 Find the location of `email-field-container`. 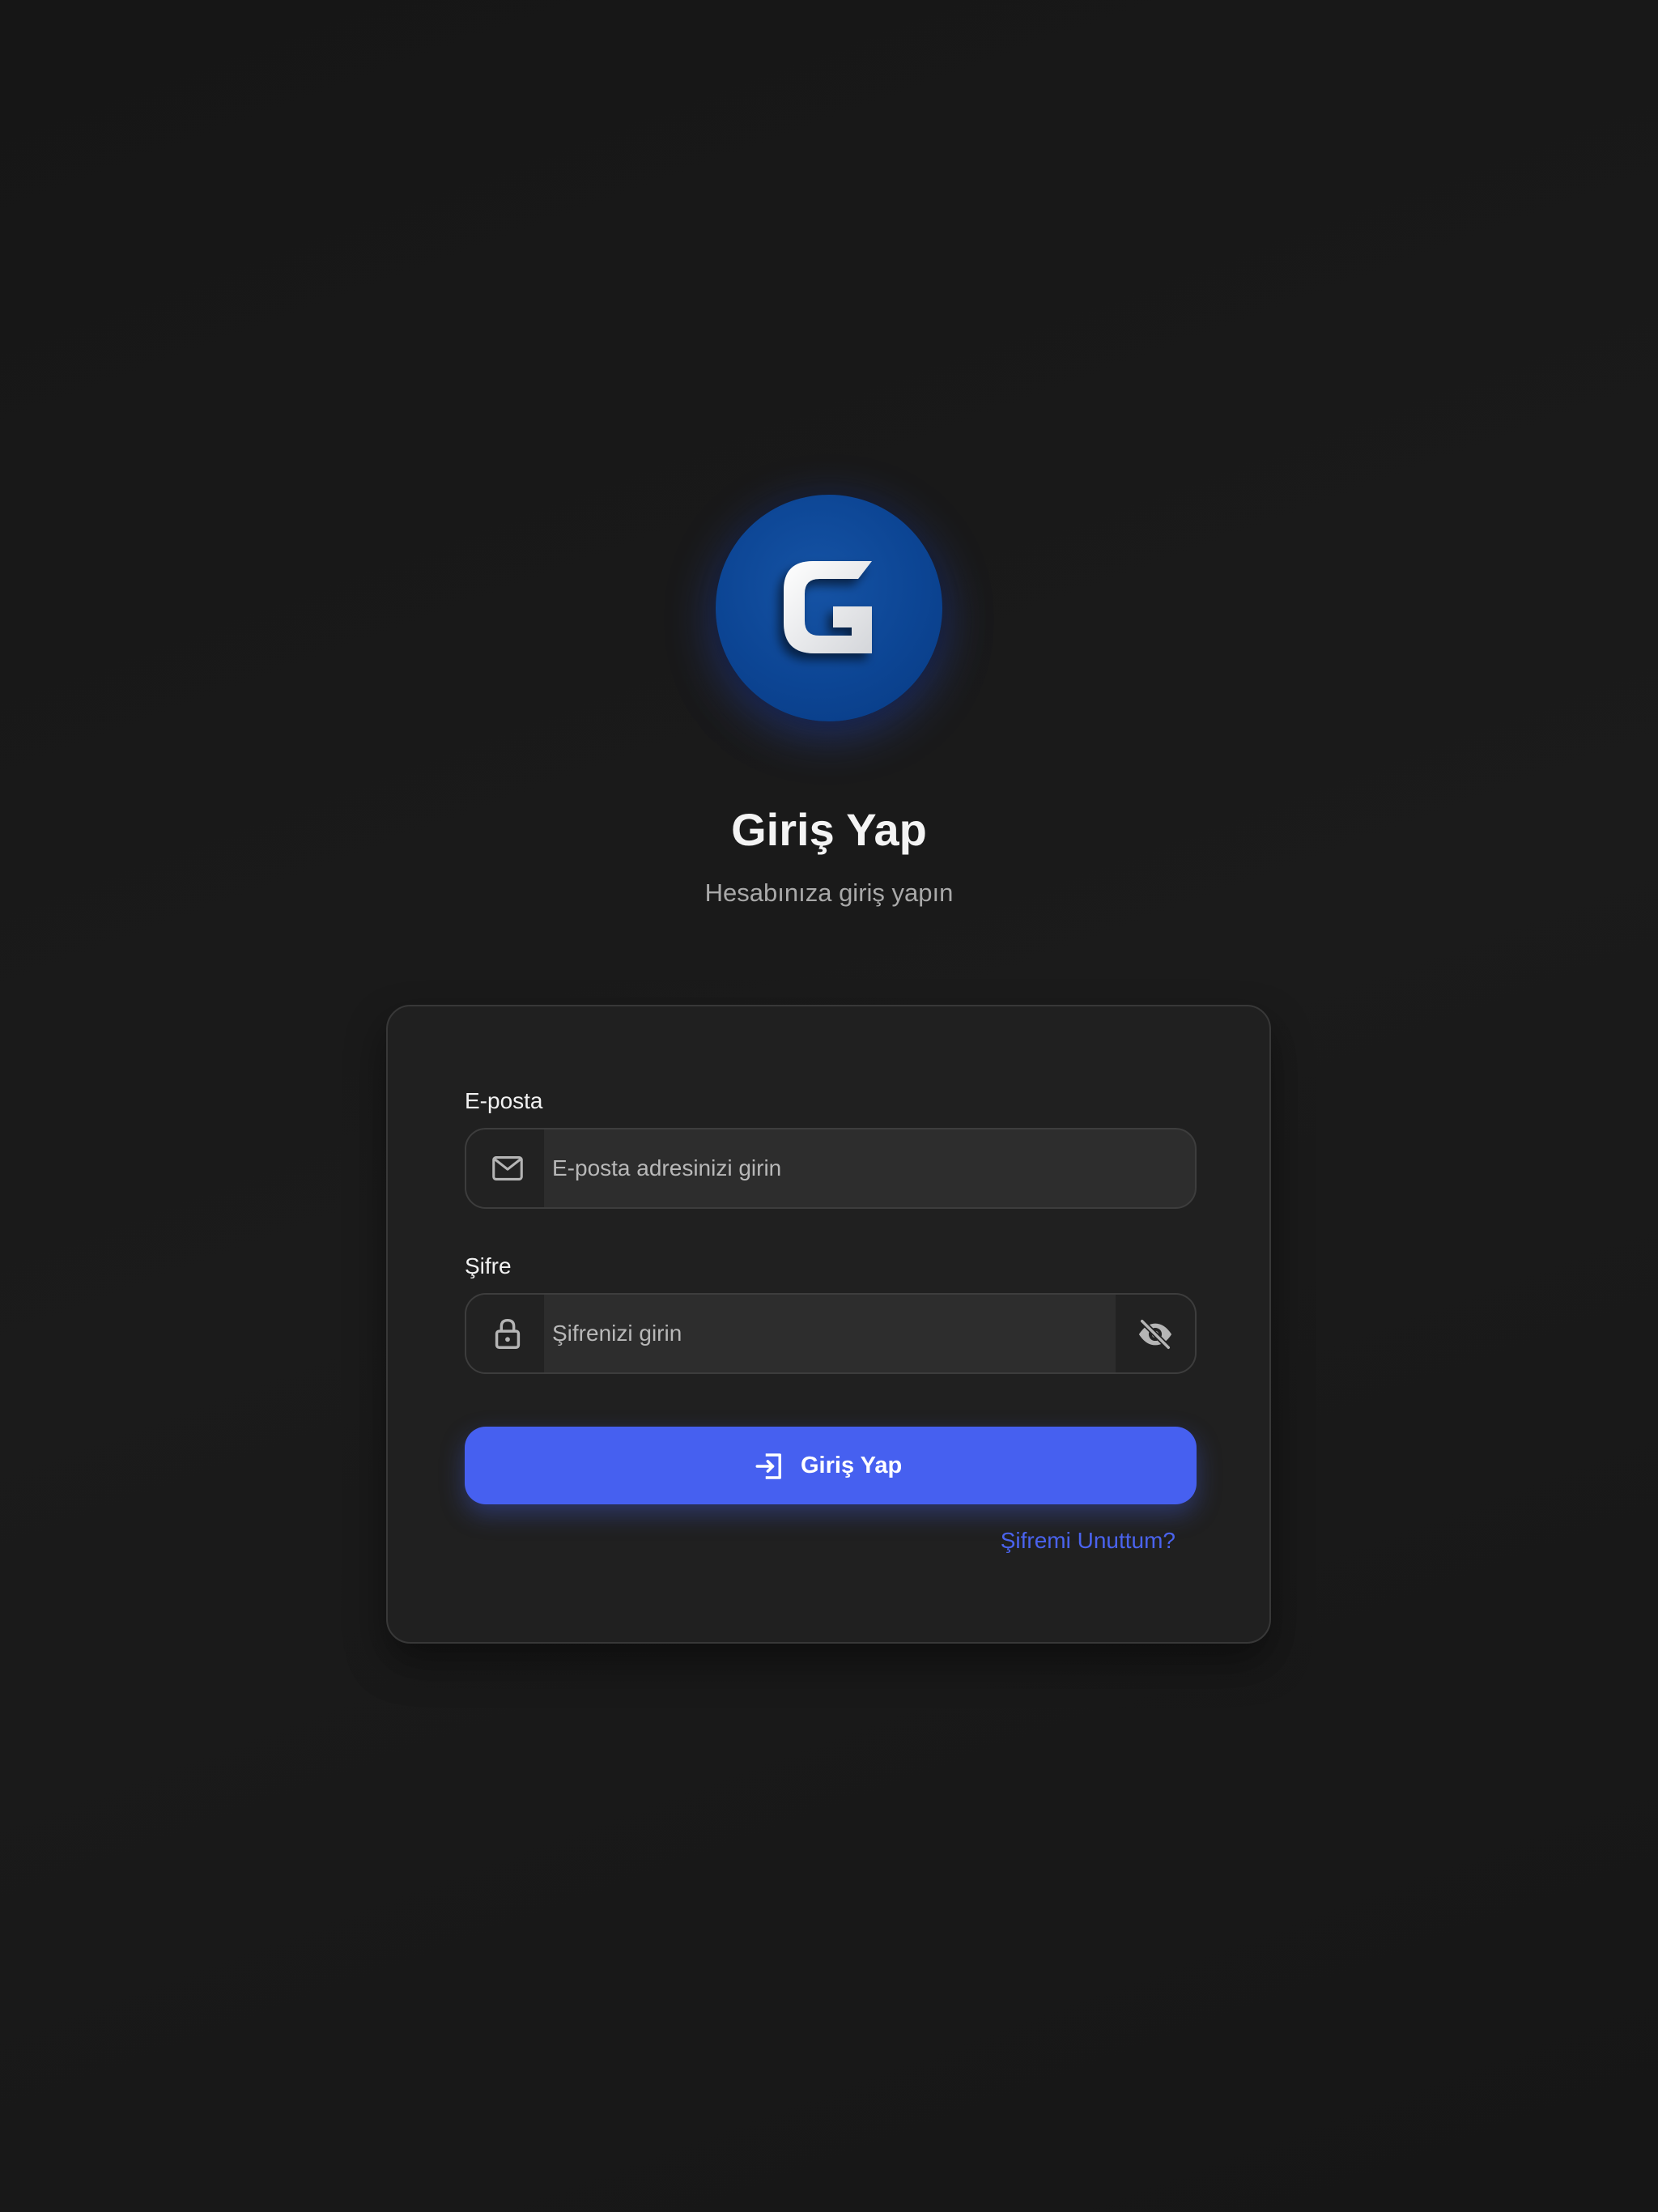

email-field-container is located at coordinates (831, 1169).